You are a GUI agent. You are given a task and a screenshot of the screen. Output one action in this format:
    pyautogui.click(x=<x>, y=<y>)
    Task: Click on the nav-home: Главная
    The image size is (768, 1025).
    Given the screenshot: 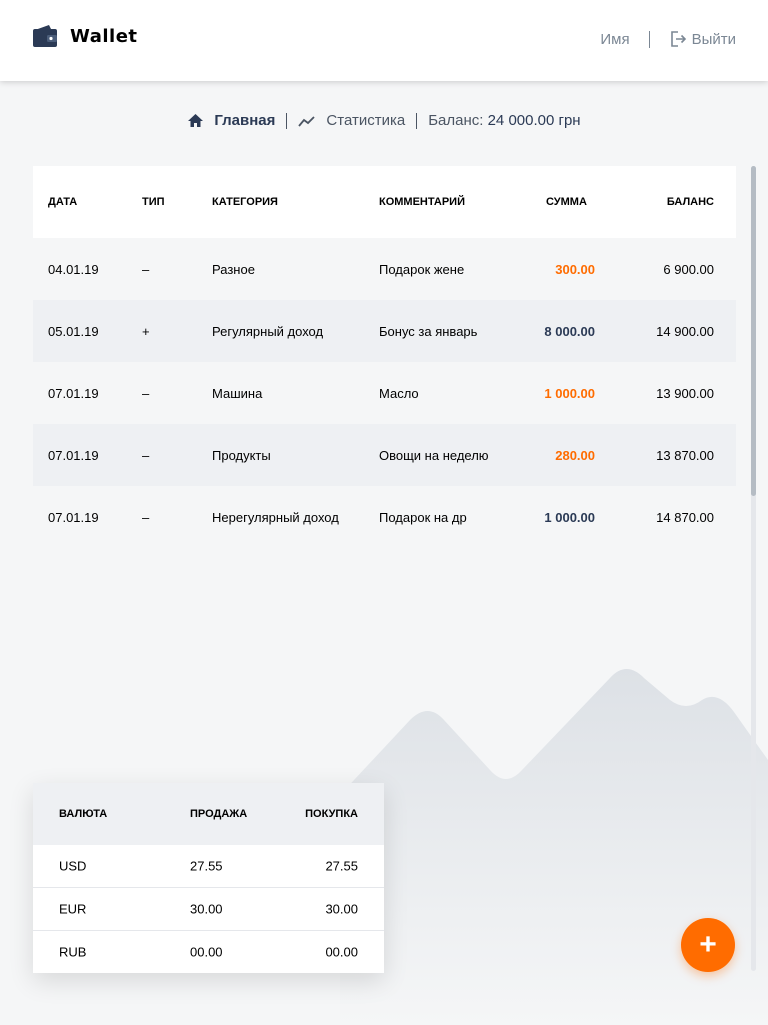 What is the action you would take?
    pyautogui.click(x=231, y=120)
    